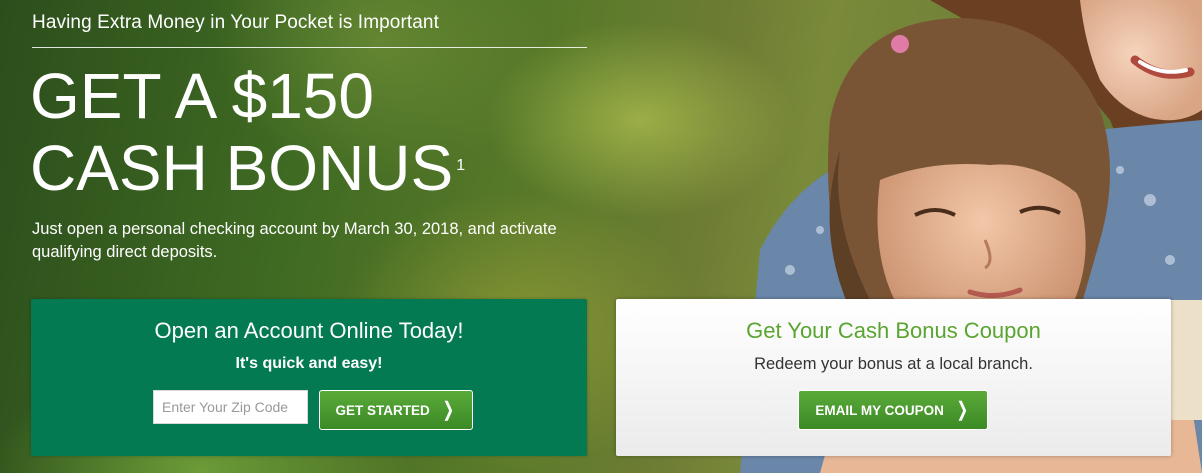  What do you see at coordinates (460, 165) in the screenshot?
I see `footnote-marker: 1` at bounding box center [460, 165].